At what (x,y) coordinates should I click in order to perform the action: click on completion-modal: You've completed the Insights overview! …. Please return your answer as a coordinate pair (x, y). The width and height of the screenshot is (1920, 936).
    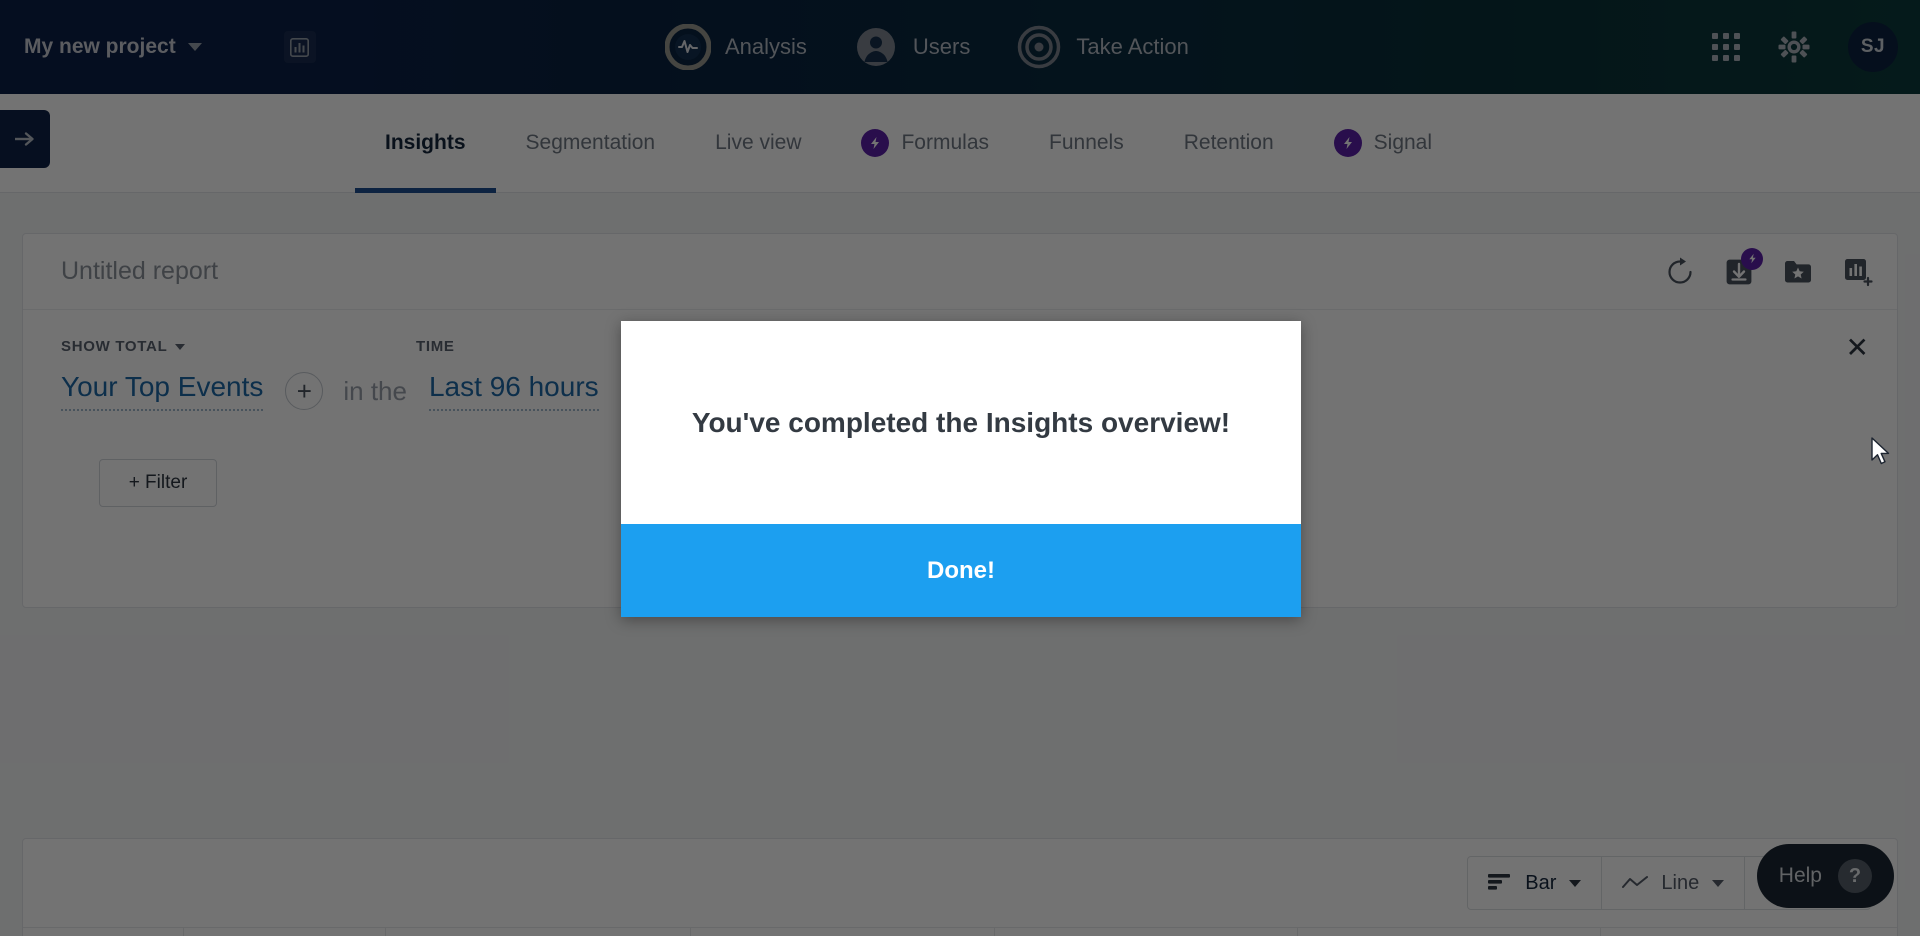
    Looking at the image, I should click on (961, 469).